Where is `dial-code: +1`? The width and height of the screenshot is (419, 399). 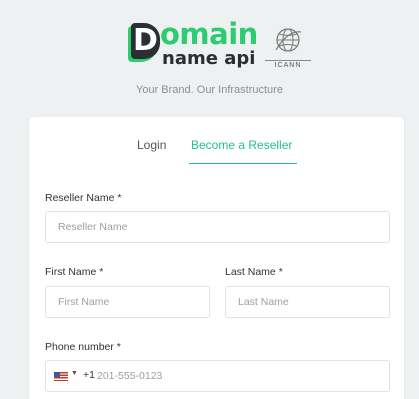 dial-code: +1 is located at coordinates (89, 375).